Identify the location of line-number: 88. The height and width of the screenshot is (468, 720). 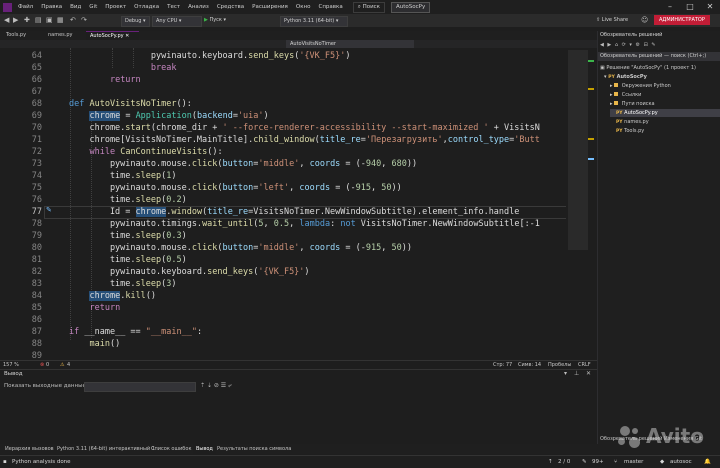
(36, 344).